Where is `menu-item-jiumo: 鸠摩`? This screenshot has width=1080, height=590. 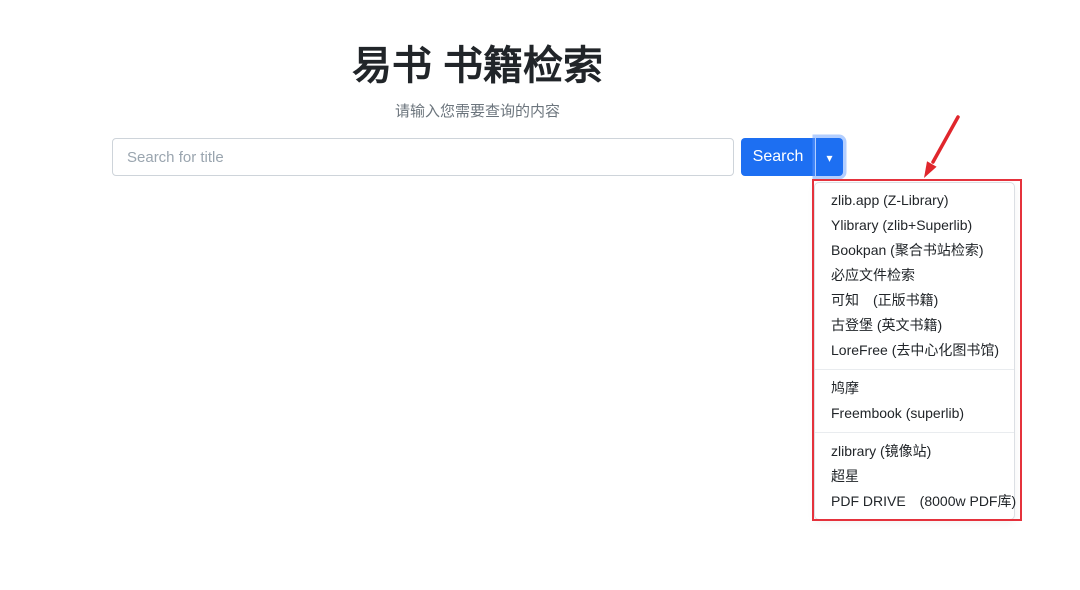 menu-item-jiumo: 鸠摩 is located at coordinates (914, 388).